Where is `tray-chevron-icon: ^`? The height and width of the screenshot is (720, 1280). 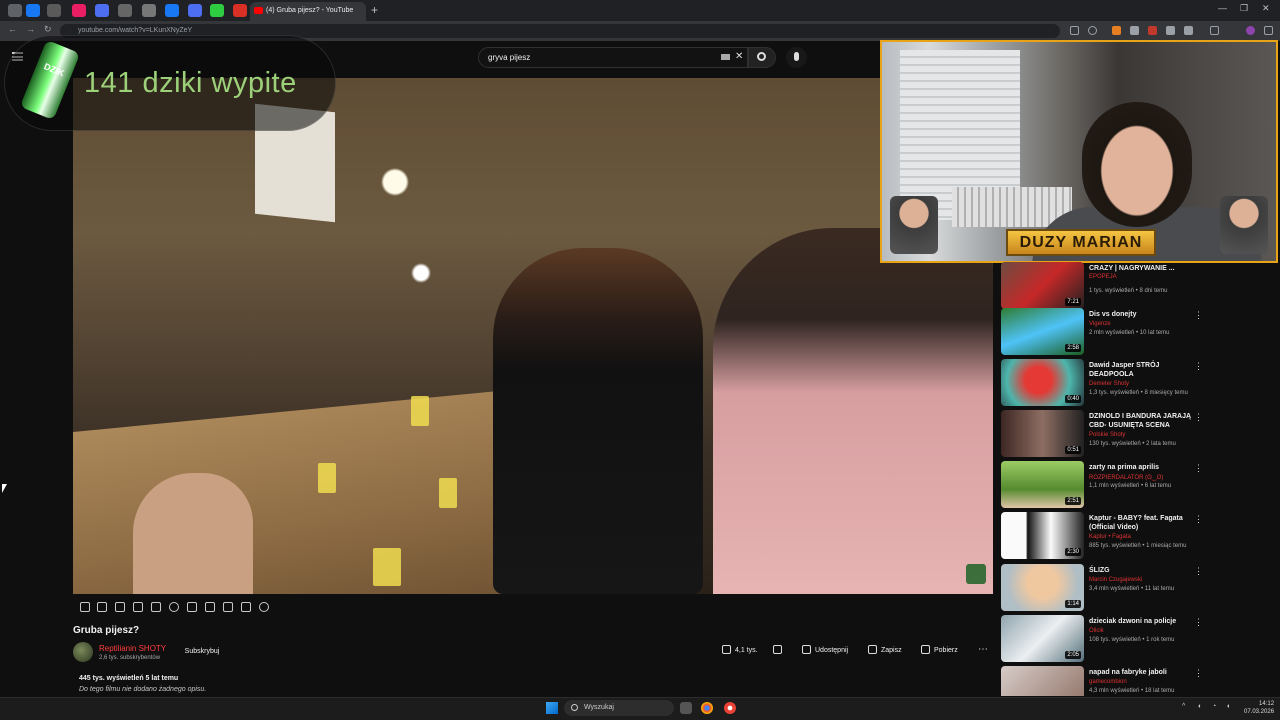
tray-chevron-icon: ^ is located at coordinates (1183, 706).